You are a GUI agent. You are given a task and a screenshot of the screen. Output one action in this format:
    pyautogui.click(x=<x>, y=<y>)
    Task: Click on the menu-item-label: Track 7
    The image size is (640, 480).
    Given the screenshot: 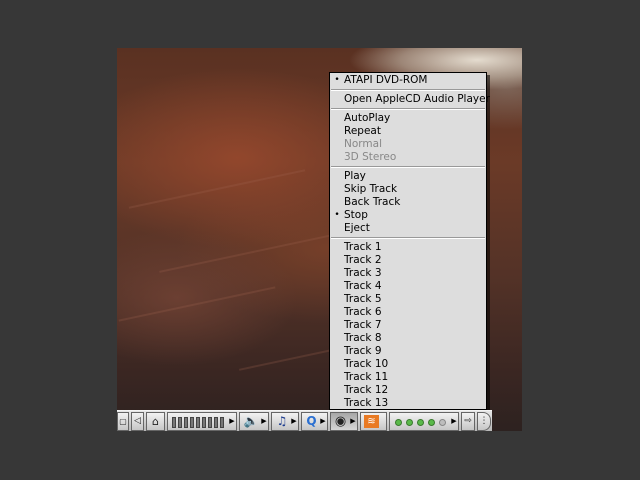 What is the action you would take?
    pyautogui.click(x=363, y=325)
    